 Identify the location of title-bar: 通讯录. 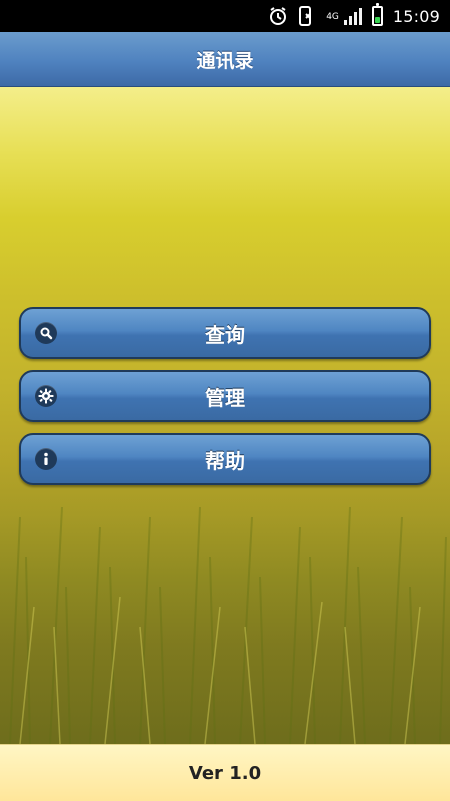
(225, 59).